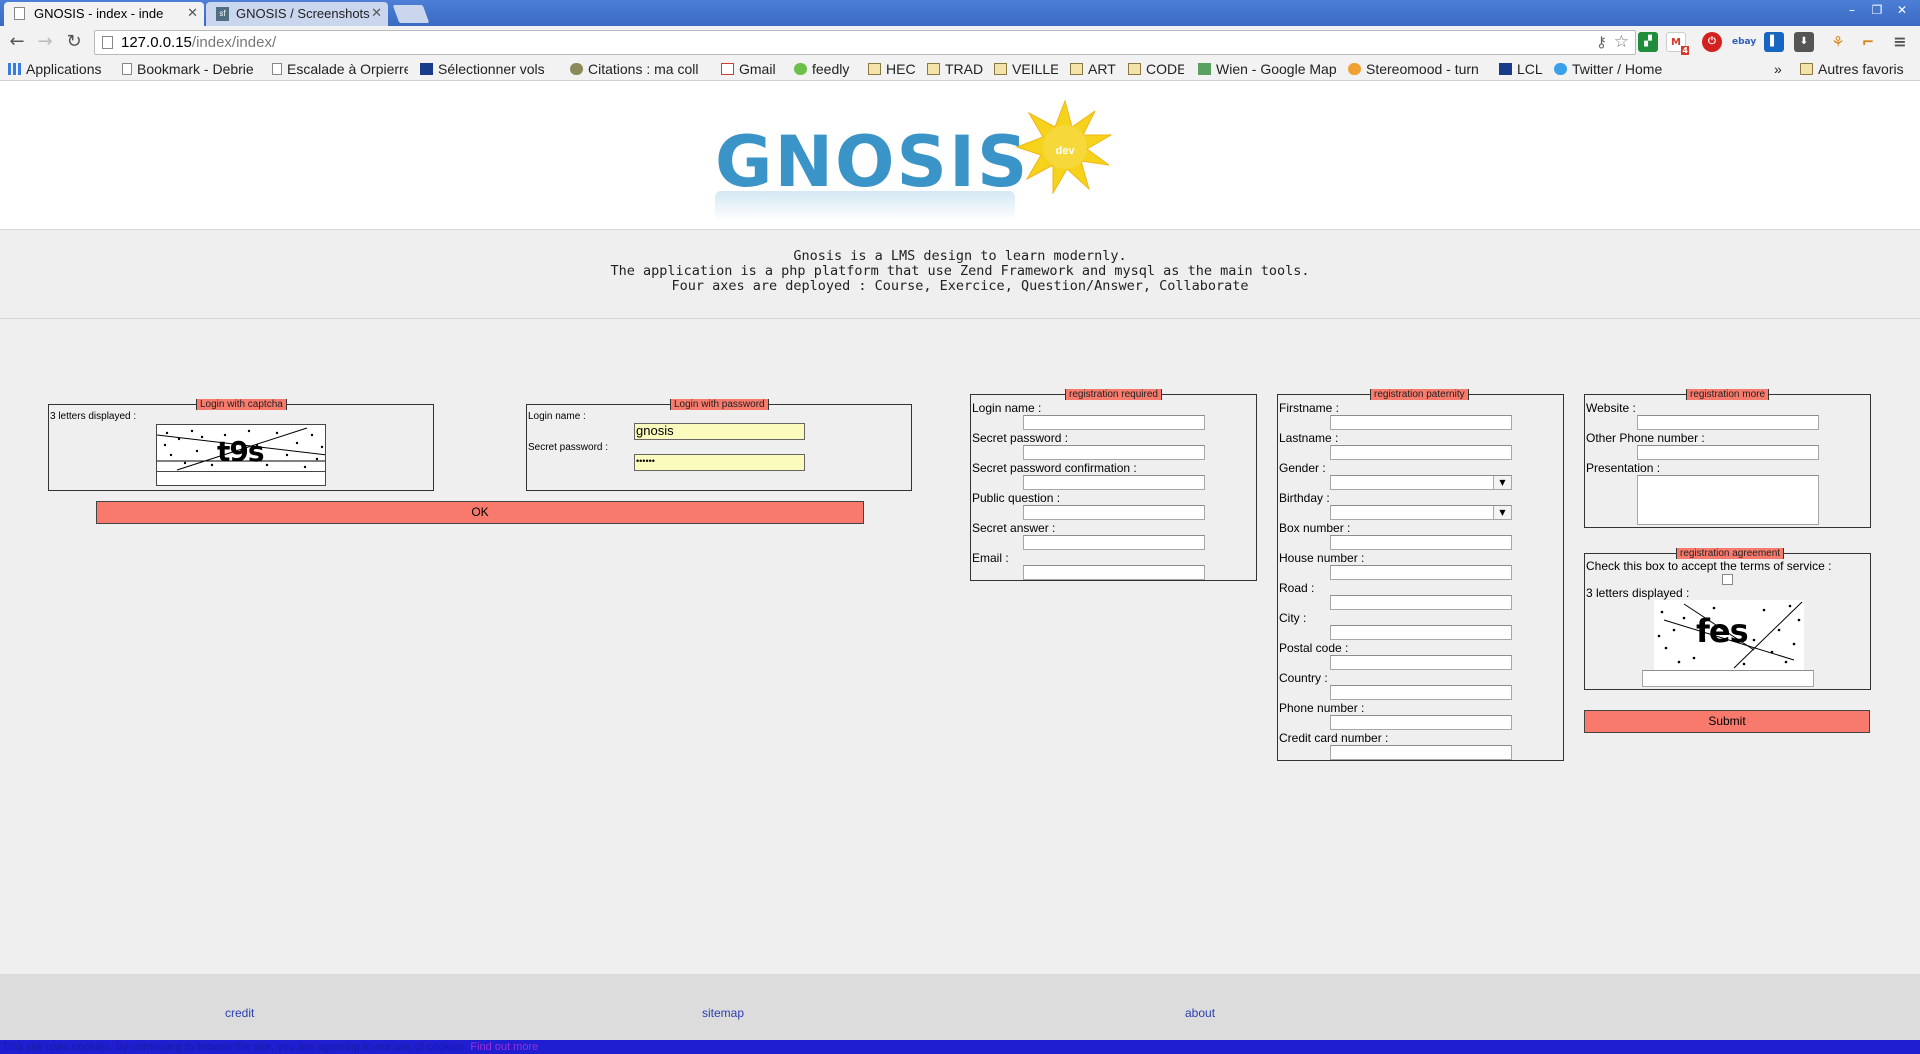 The image size is (1920, 1054). Describe the element at coordinates (960, 318) in the screenshot. I see `separator` at that location.